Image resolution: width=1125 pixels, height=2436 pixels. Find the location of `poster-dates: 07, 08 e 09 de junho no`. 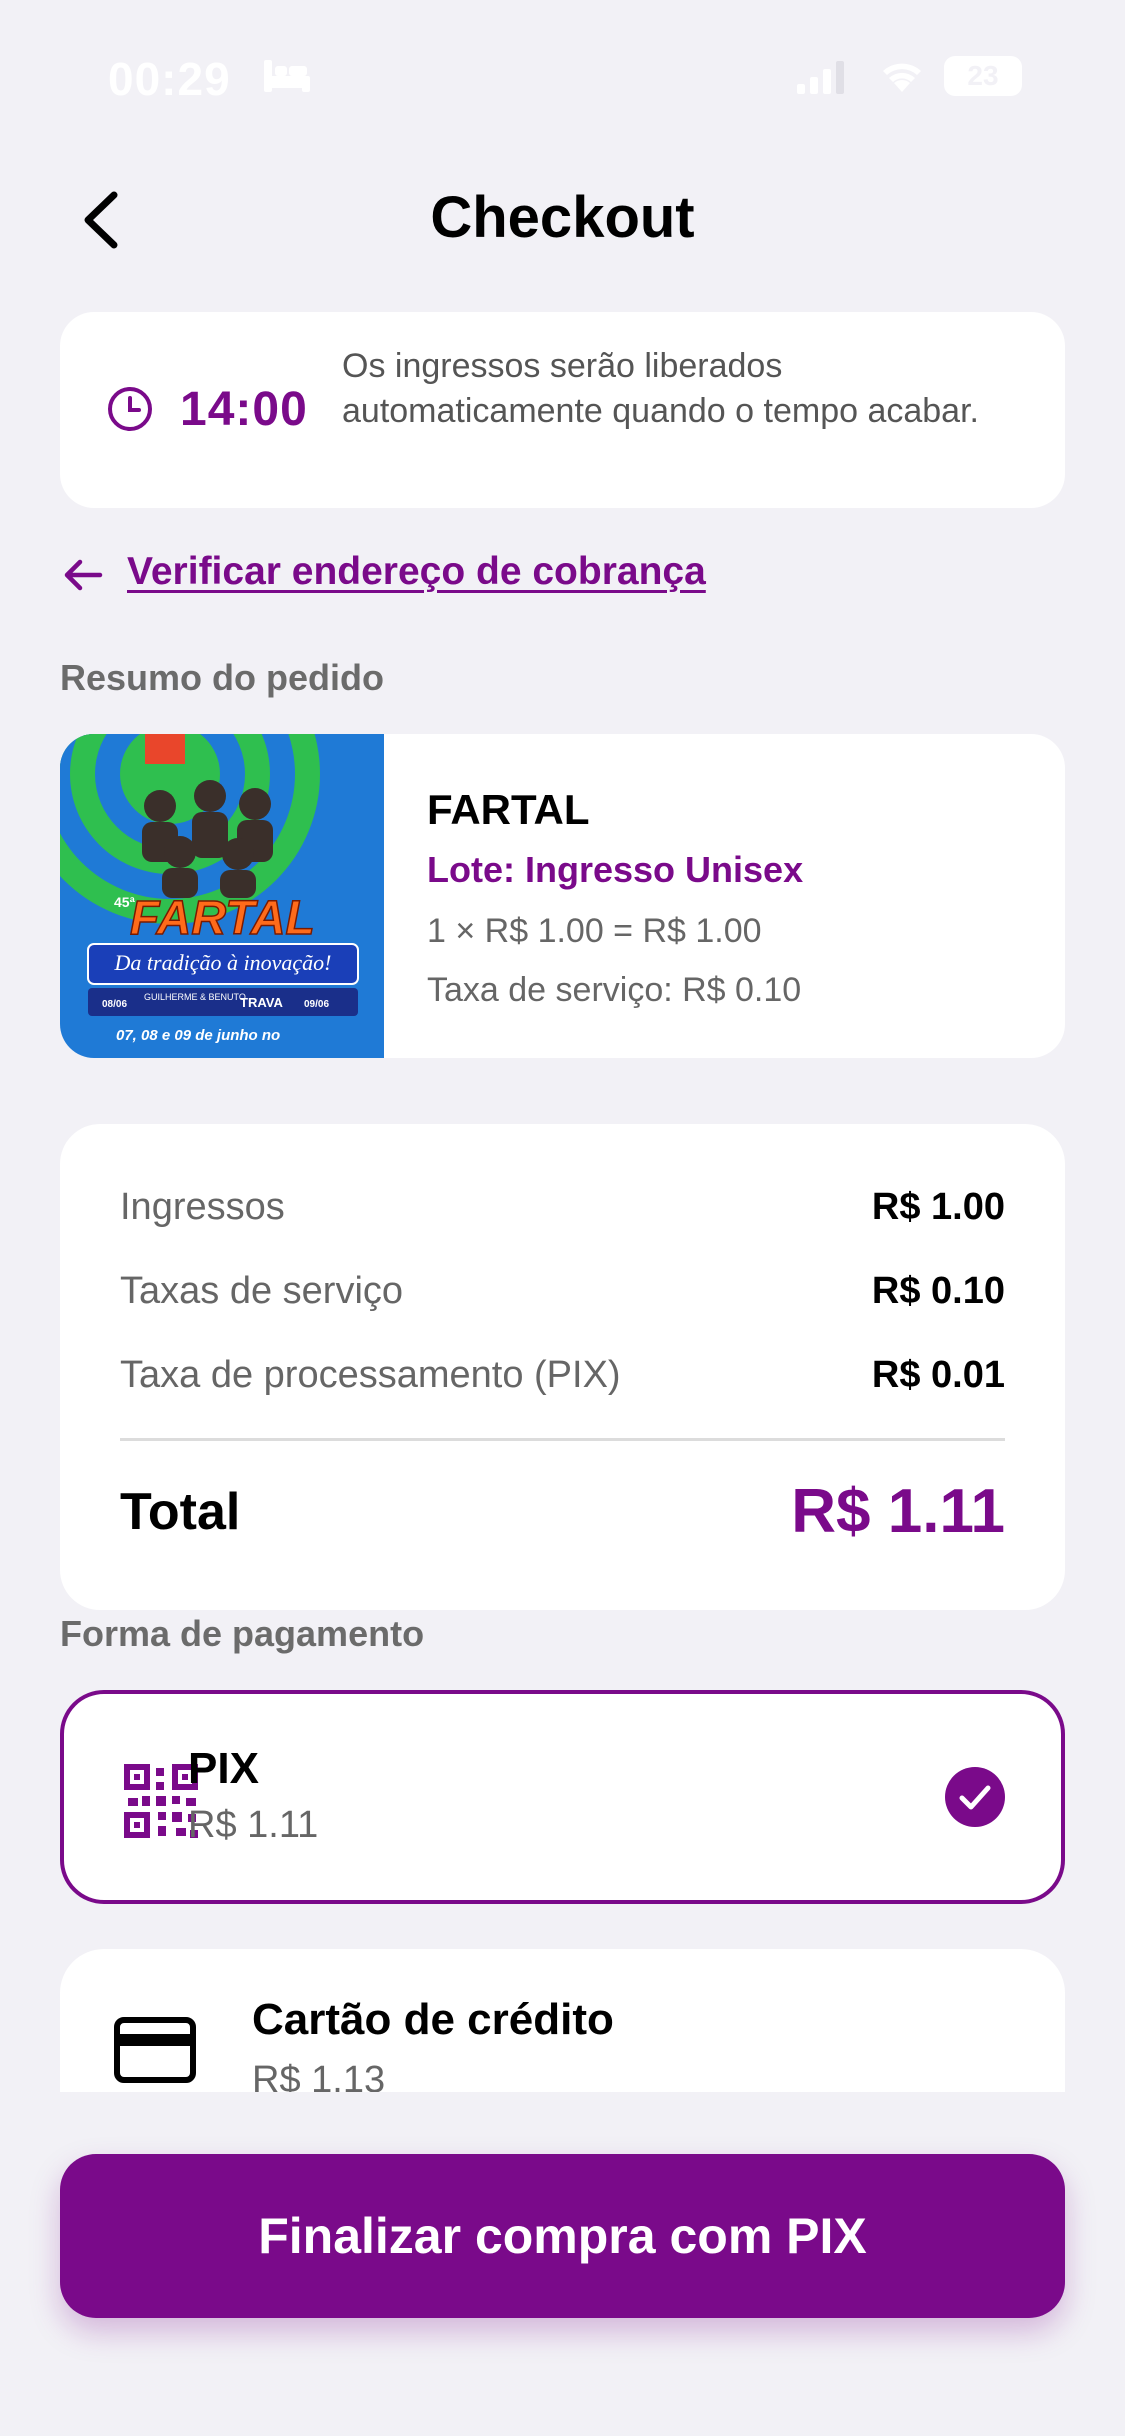

poster-dates: 07, 08 e 09 de junho no is located at coordinates (198, 1035).